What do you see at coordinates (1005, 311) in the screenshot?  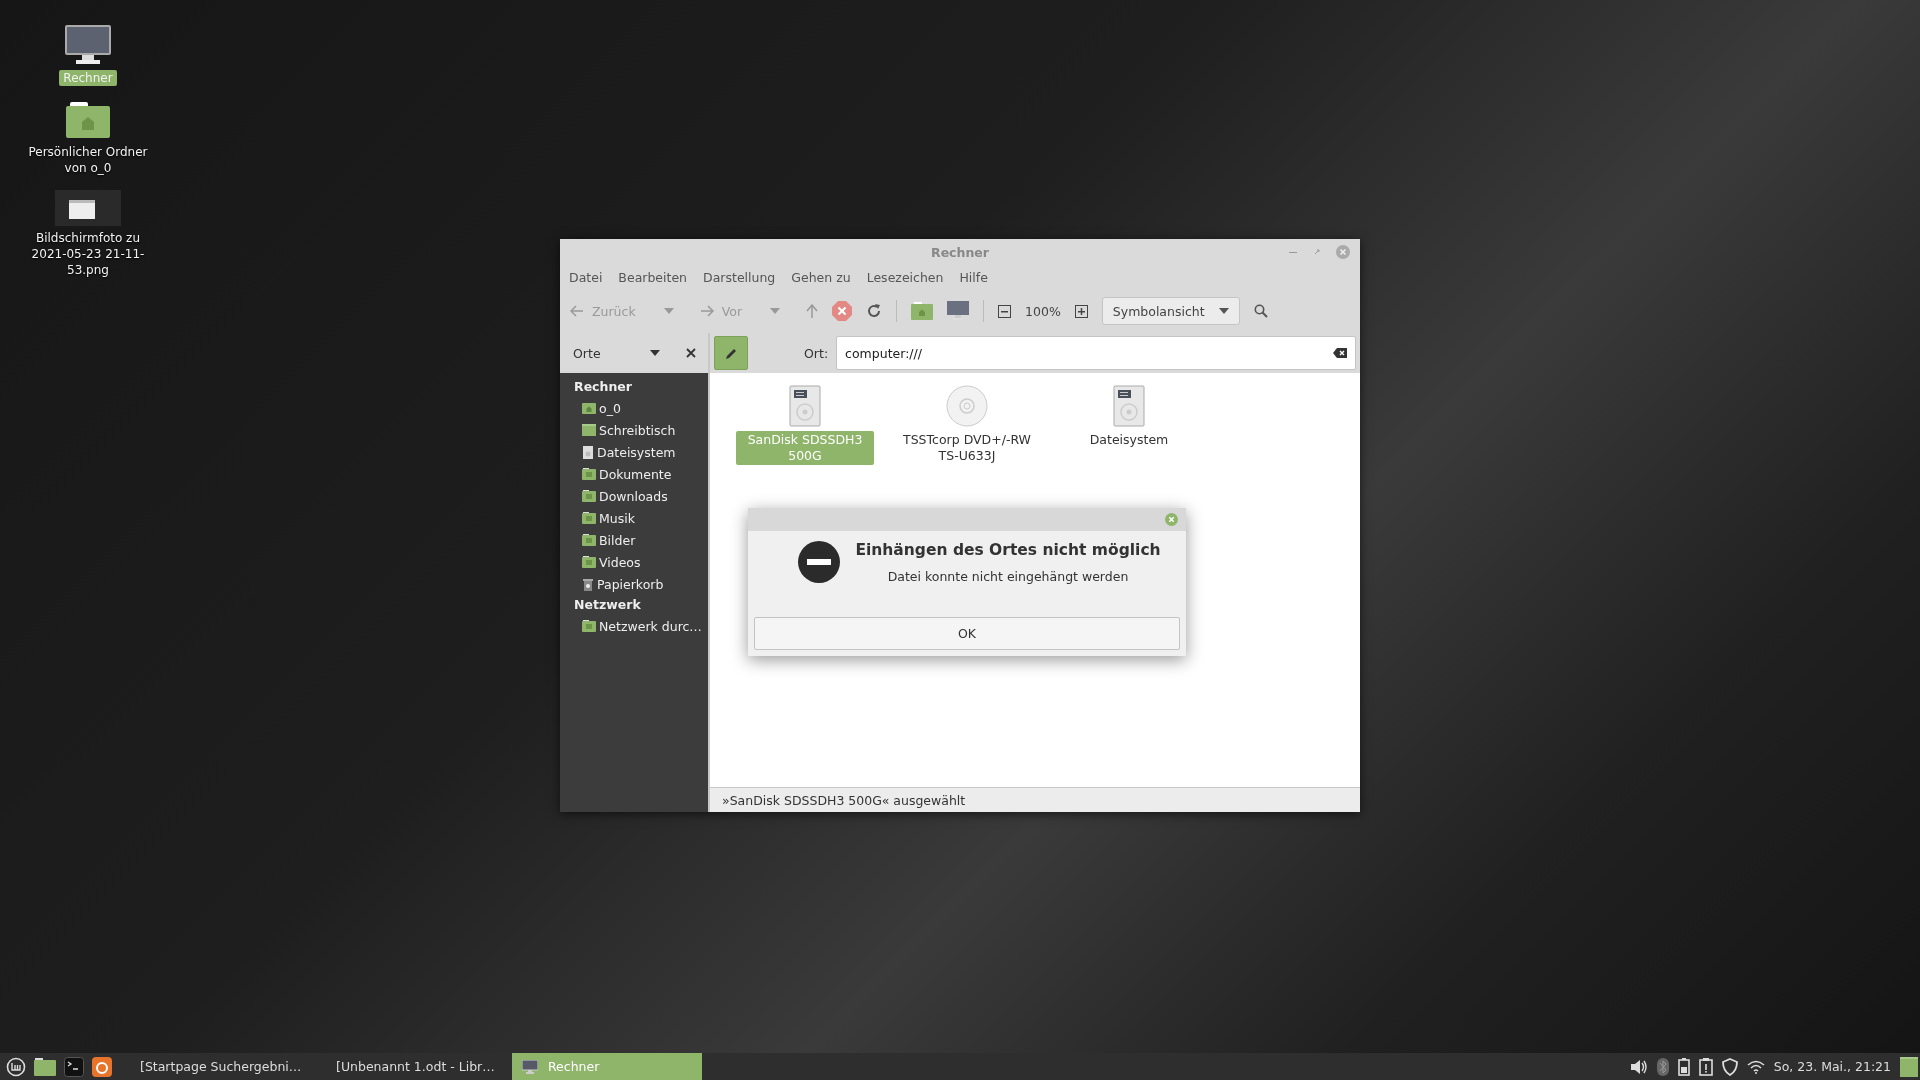 I see `zoom-out-icon` at bounding box center [1005, 311].